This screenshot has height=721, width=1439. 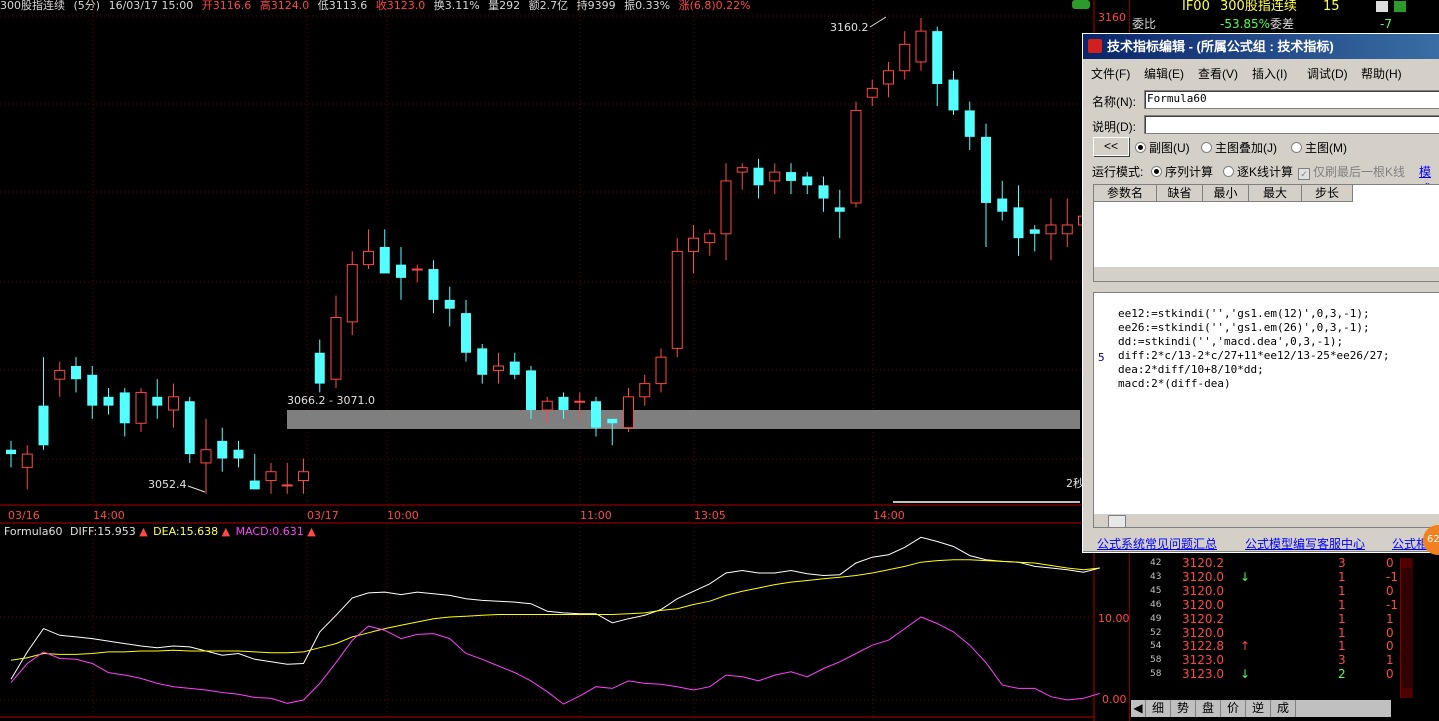 I want to click on menu-insert: 插入(I), so click(x=1269, y=73).